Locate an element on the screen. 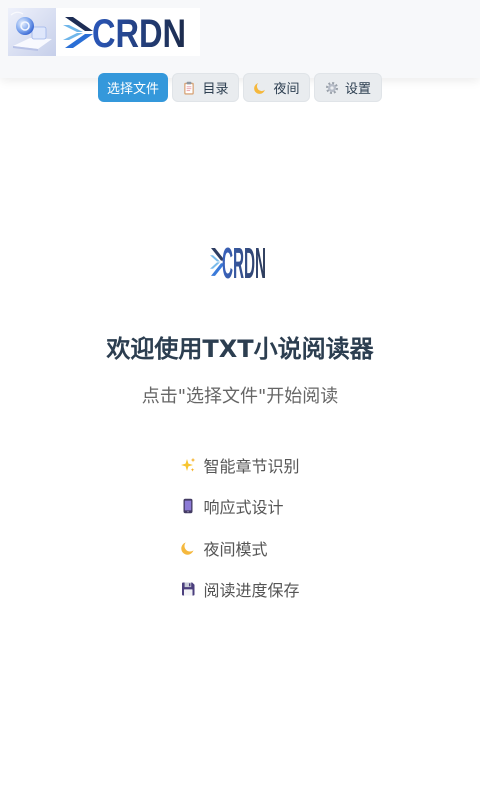  feature-item: 夜间模式 is located at coordinates (239, 548).